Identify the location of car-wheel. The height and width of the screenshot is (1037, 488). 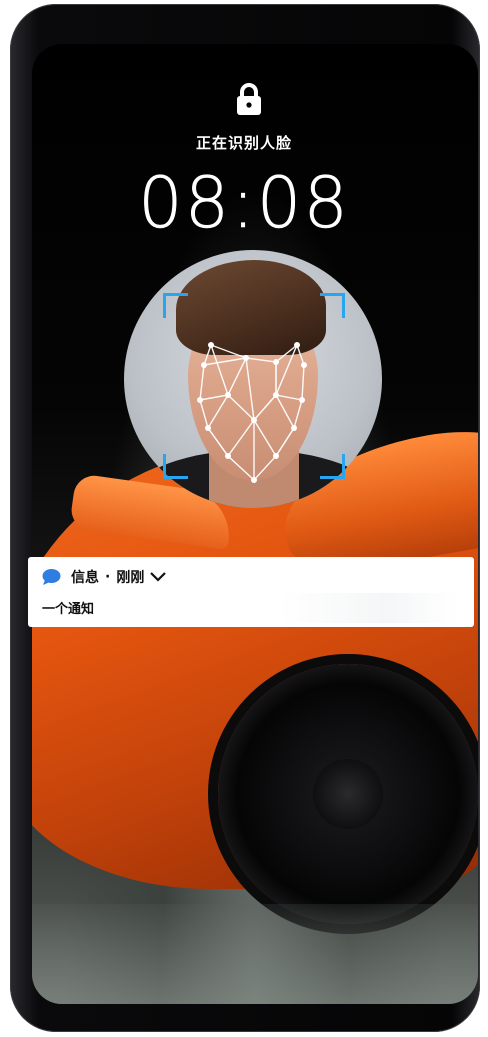
(348, 794).